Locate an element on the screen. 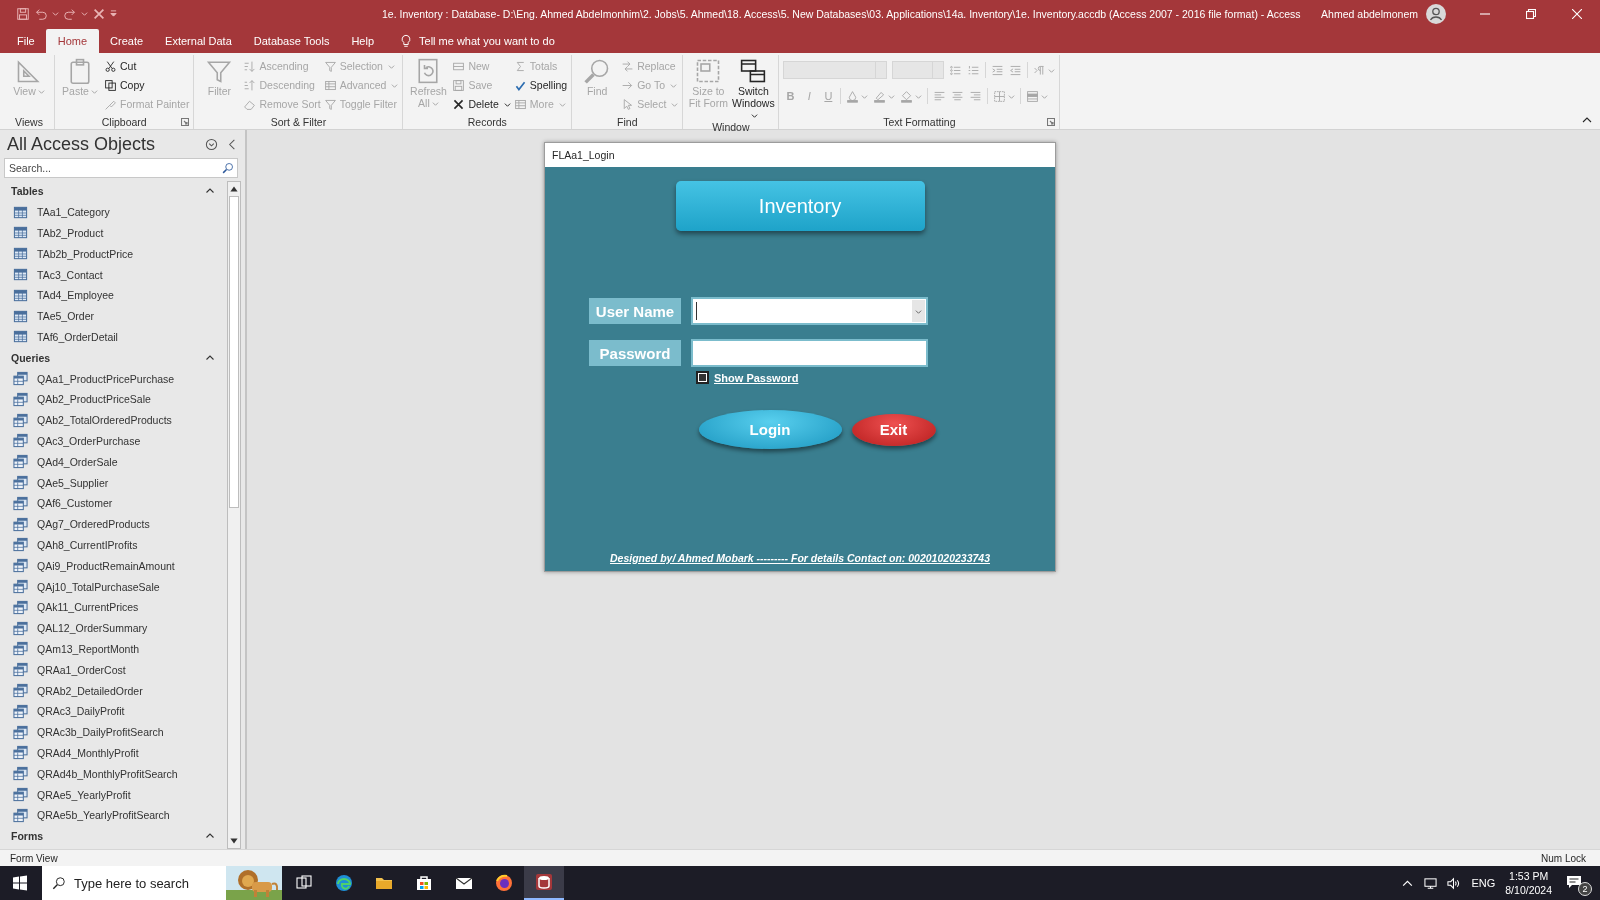  nav-item: QAc3_OrderPurchase is located at coordinates (113, 441).